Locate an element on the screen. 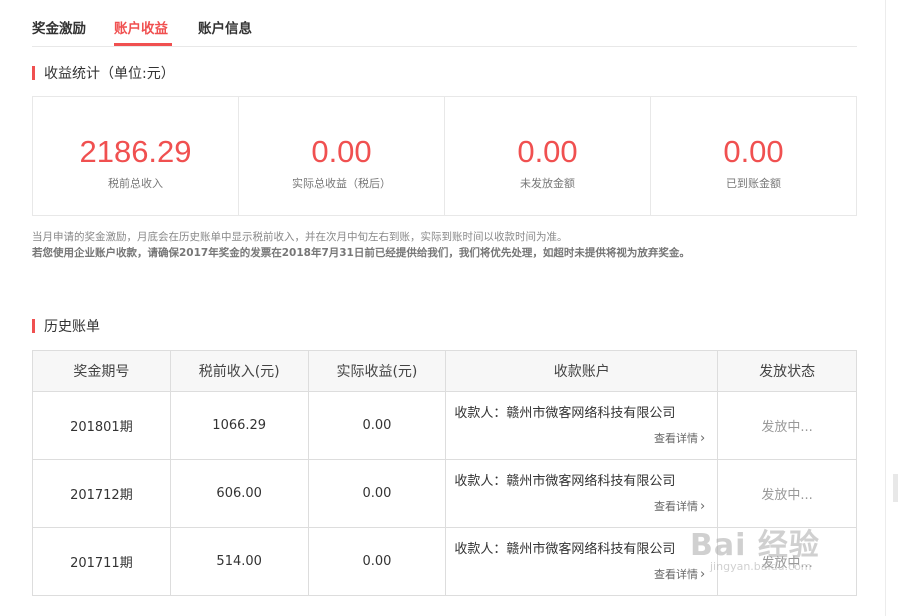 This screenshot has height=616, width=898. tab-bar: 奖金激励 账户收益 账户信息 is located at coordinates (444, 23).